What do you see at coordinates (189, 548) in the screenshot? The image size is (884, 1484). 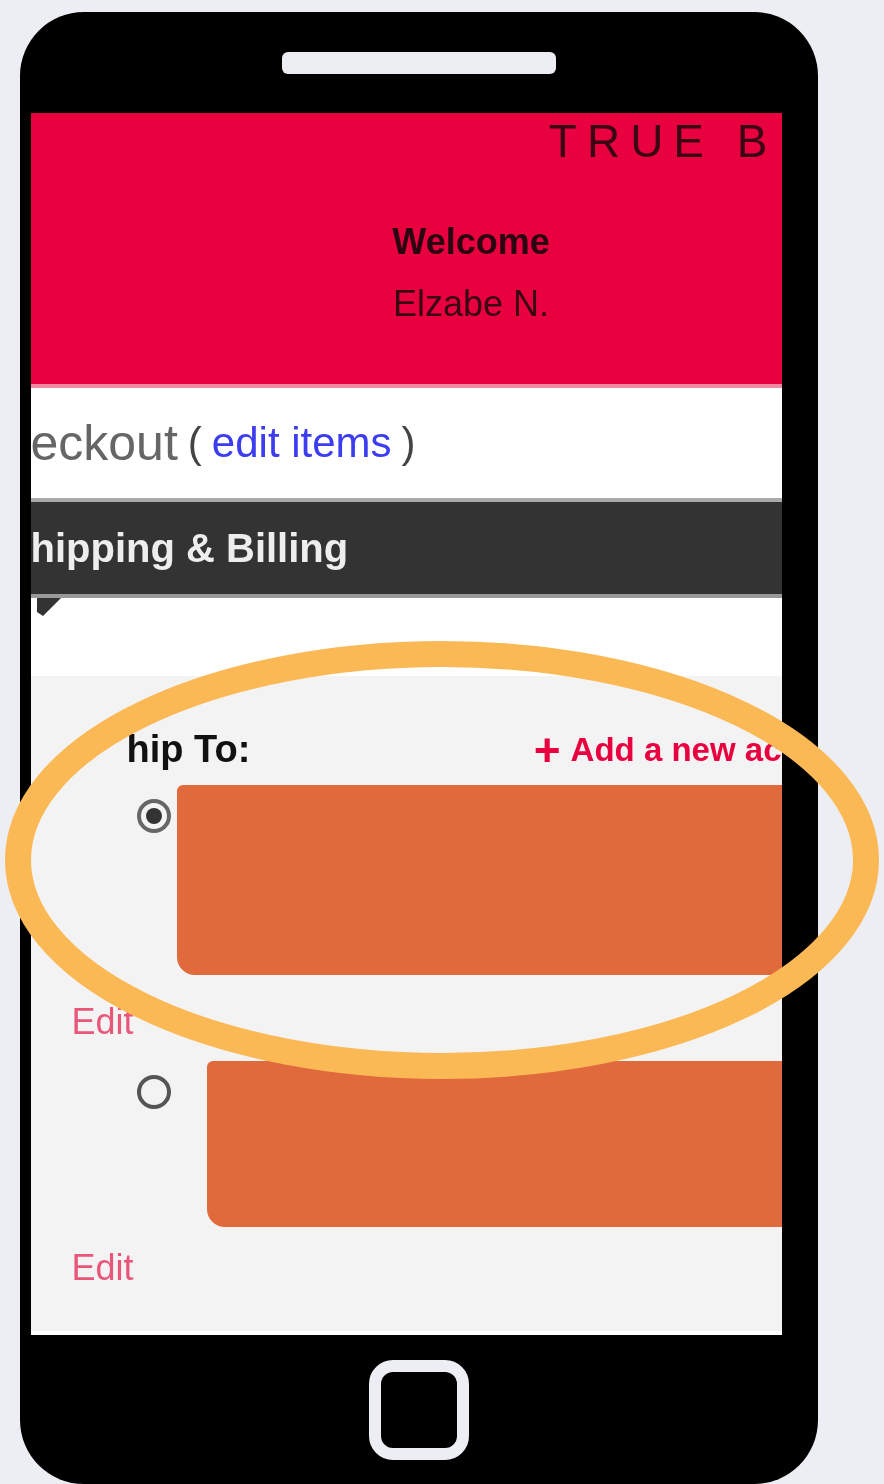 I see `section-title: hipping & Billing` at bounding box center [189, 548].